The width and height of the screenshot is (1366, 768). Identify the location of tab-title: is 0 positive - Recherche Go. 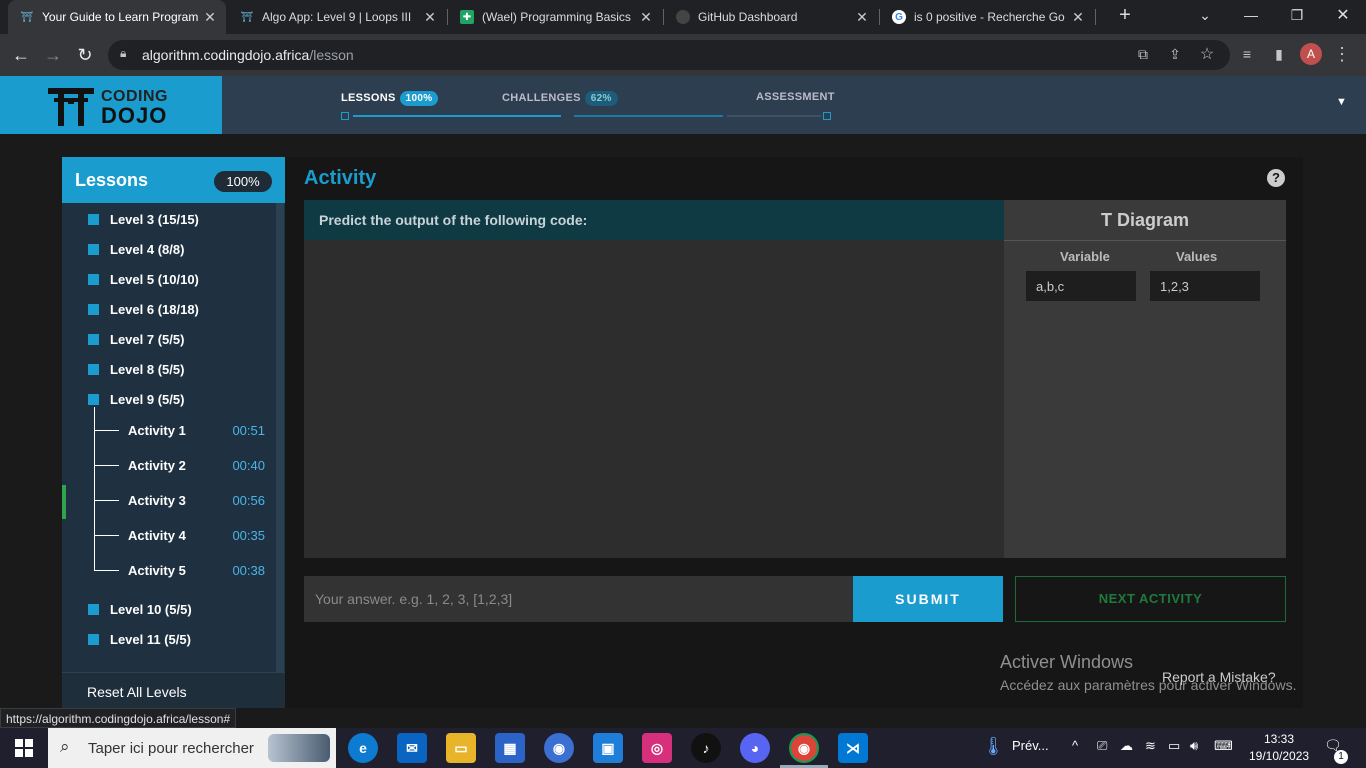
(989, 17).